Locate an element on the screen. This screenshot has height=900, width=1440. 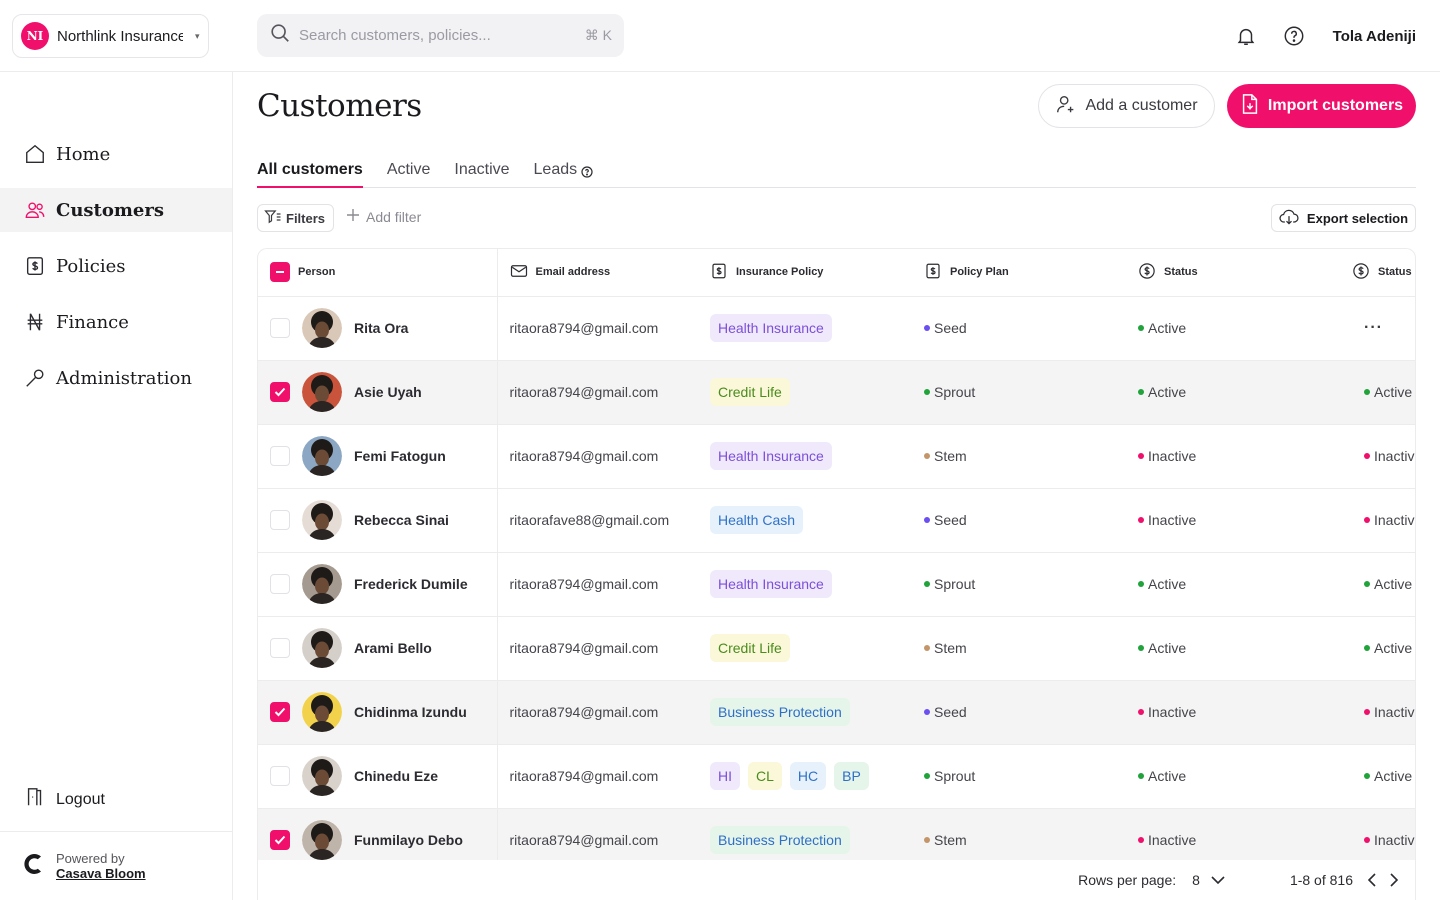
info-icon is located at coordinates (587, 174).